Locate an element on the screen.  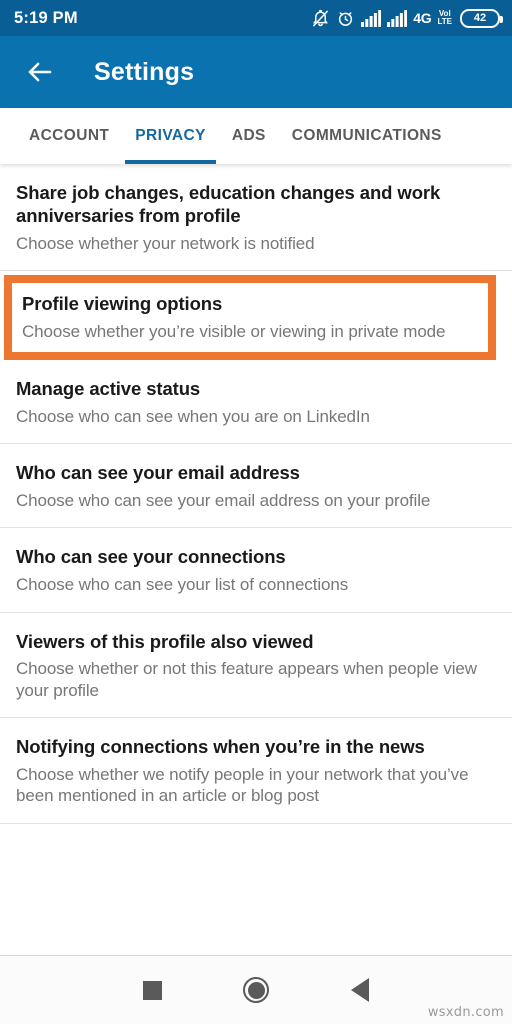
list-item-title: Viewers of this profile also viewed is located at coordinates (165, 641).